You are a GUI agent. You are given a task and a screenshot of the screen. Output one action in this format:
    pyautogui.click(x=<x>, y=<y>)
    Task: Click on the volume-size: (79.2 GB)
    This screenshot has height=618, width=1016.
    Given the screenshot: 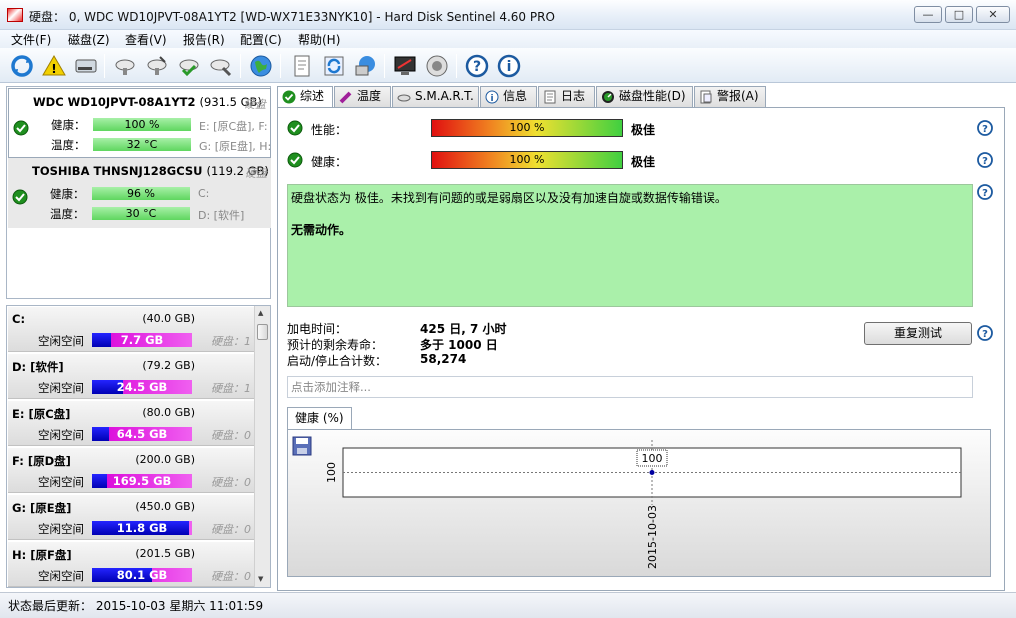 What is the action you would take?
    pyautogui.click(x=168, y=365)
    